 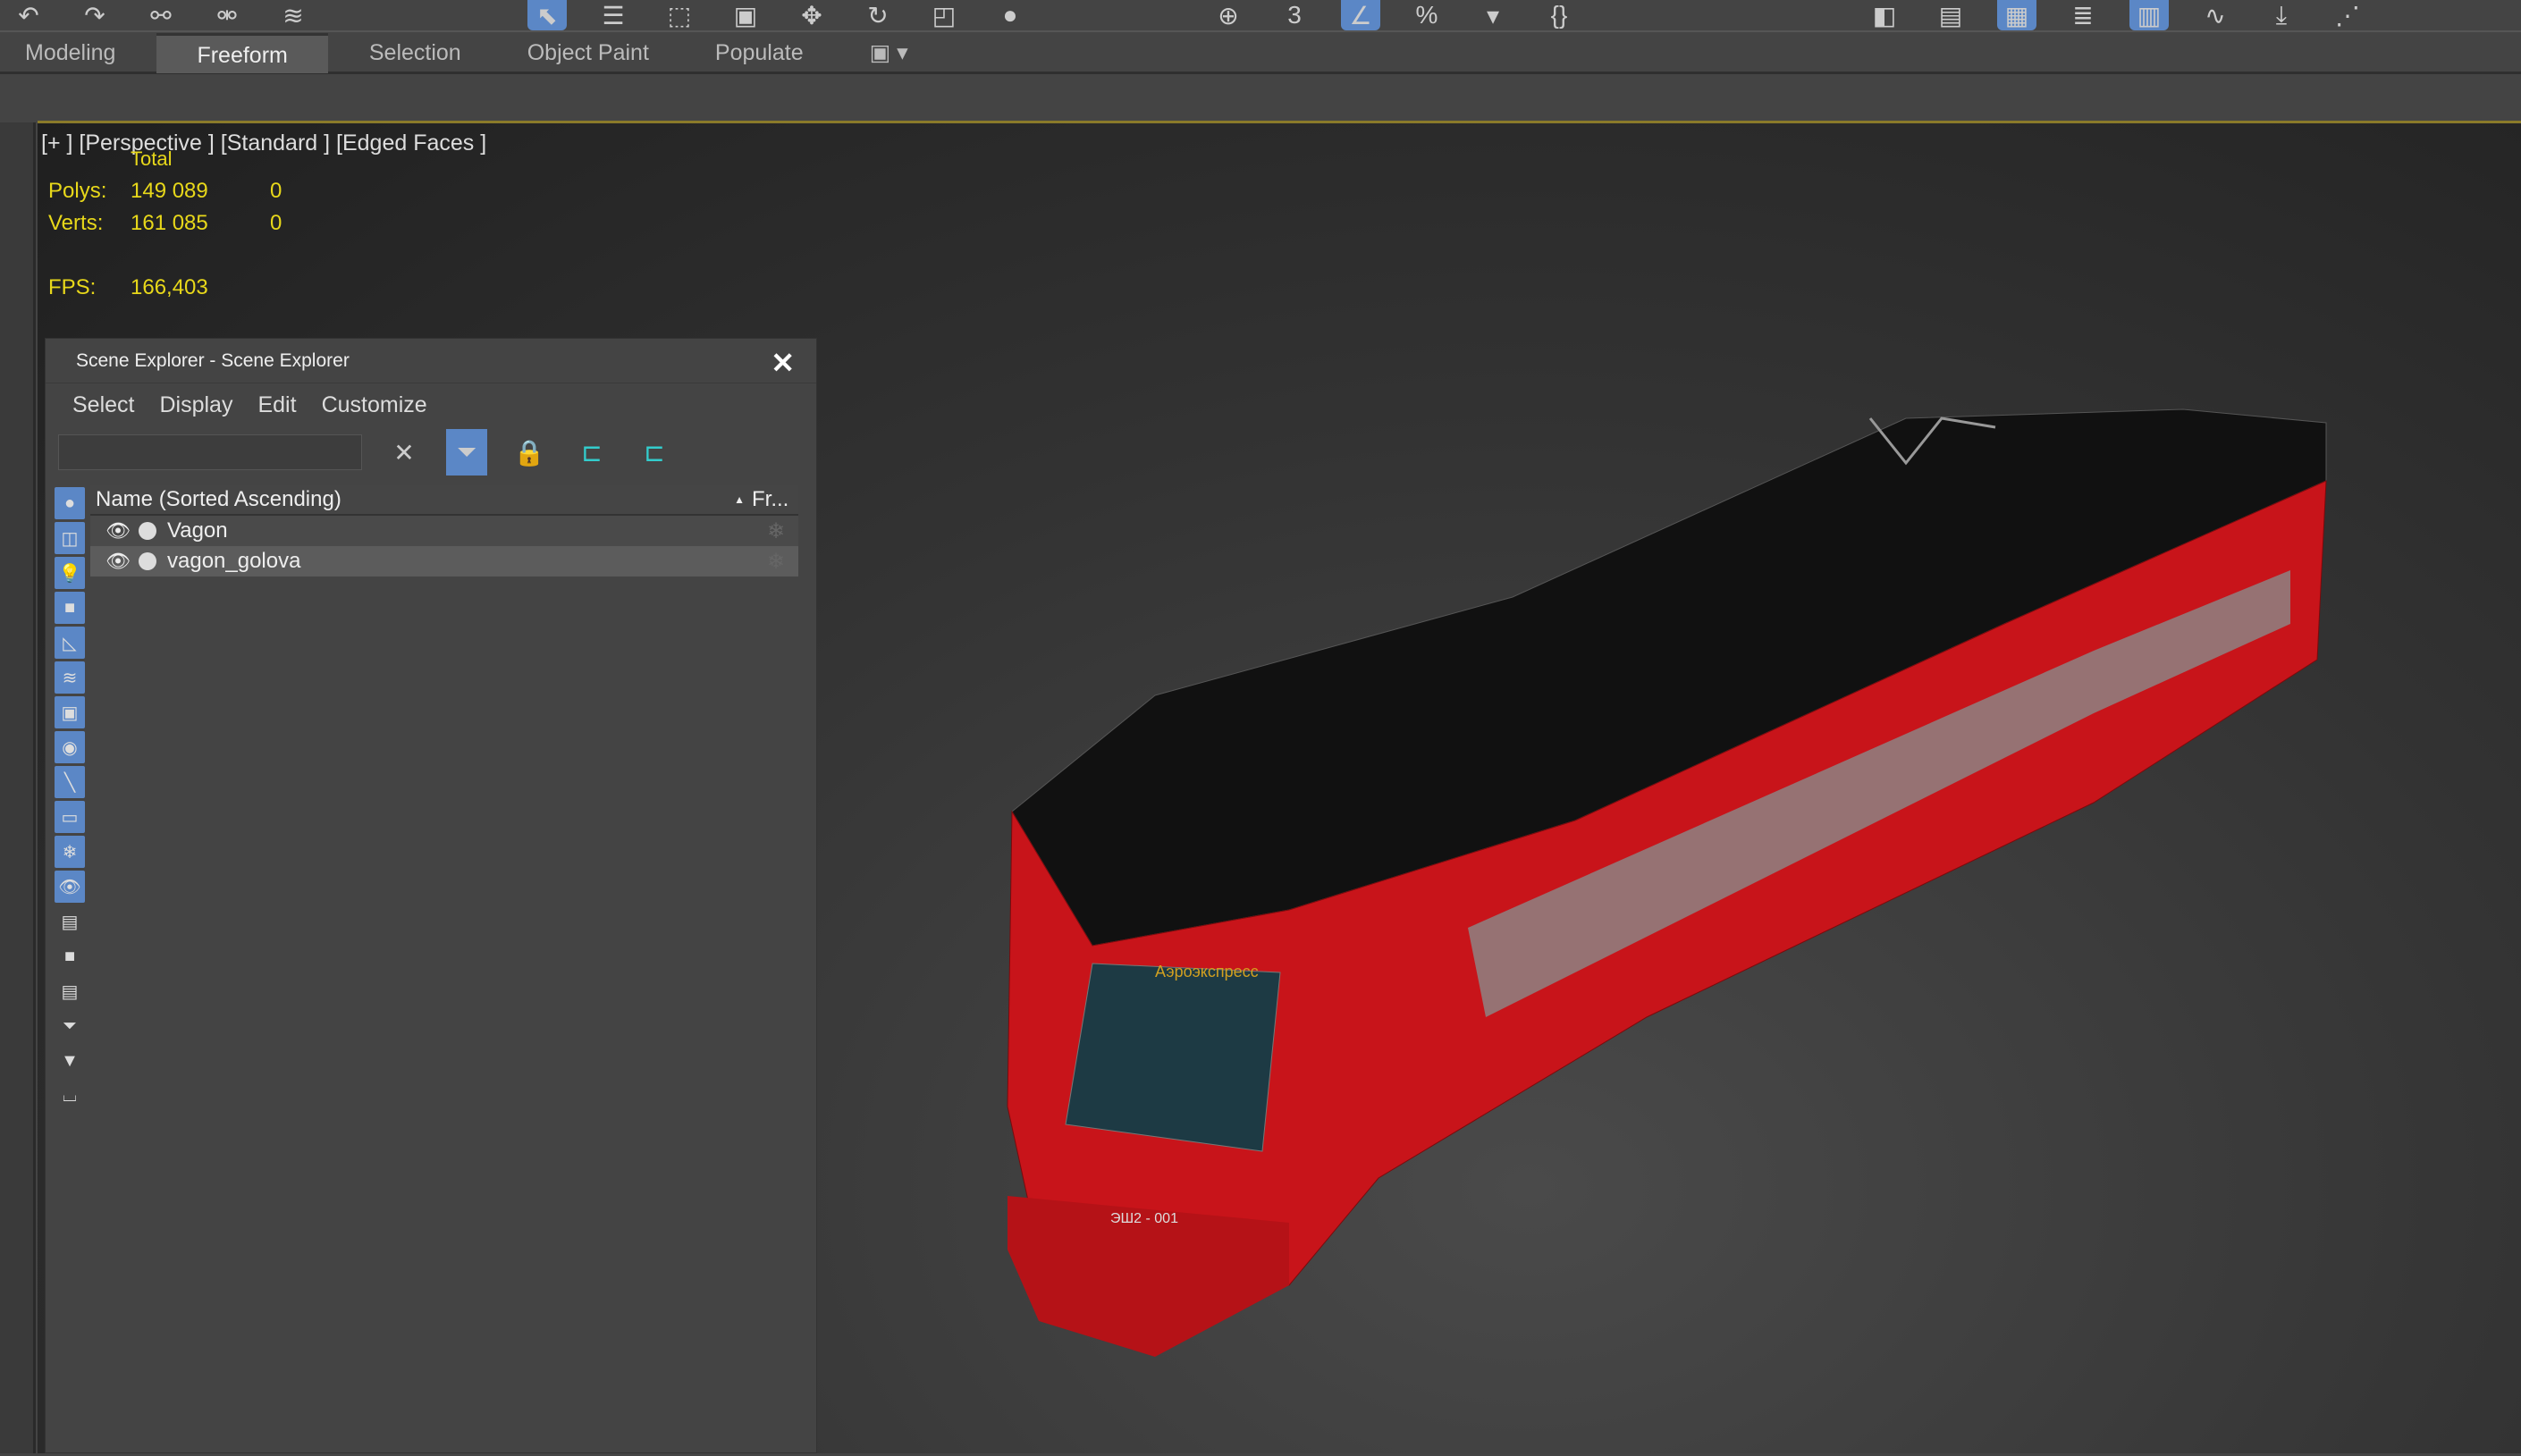 What do you see at coordinates (169, 223) in the screenshot?
I see `verts-total: 161 085` at bounding box center [169, 223].